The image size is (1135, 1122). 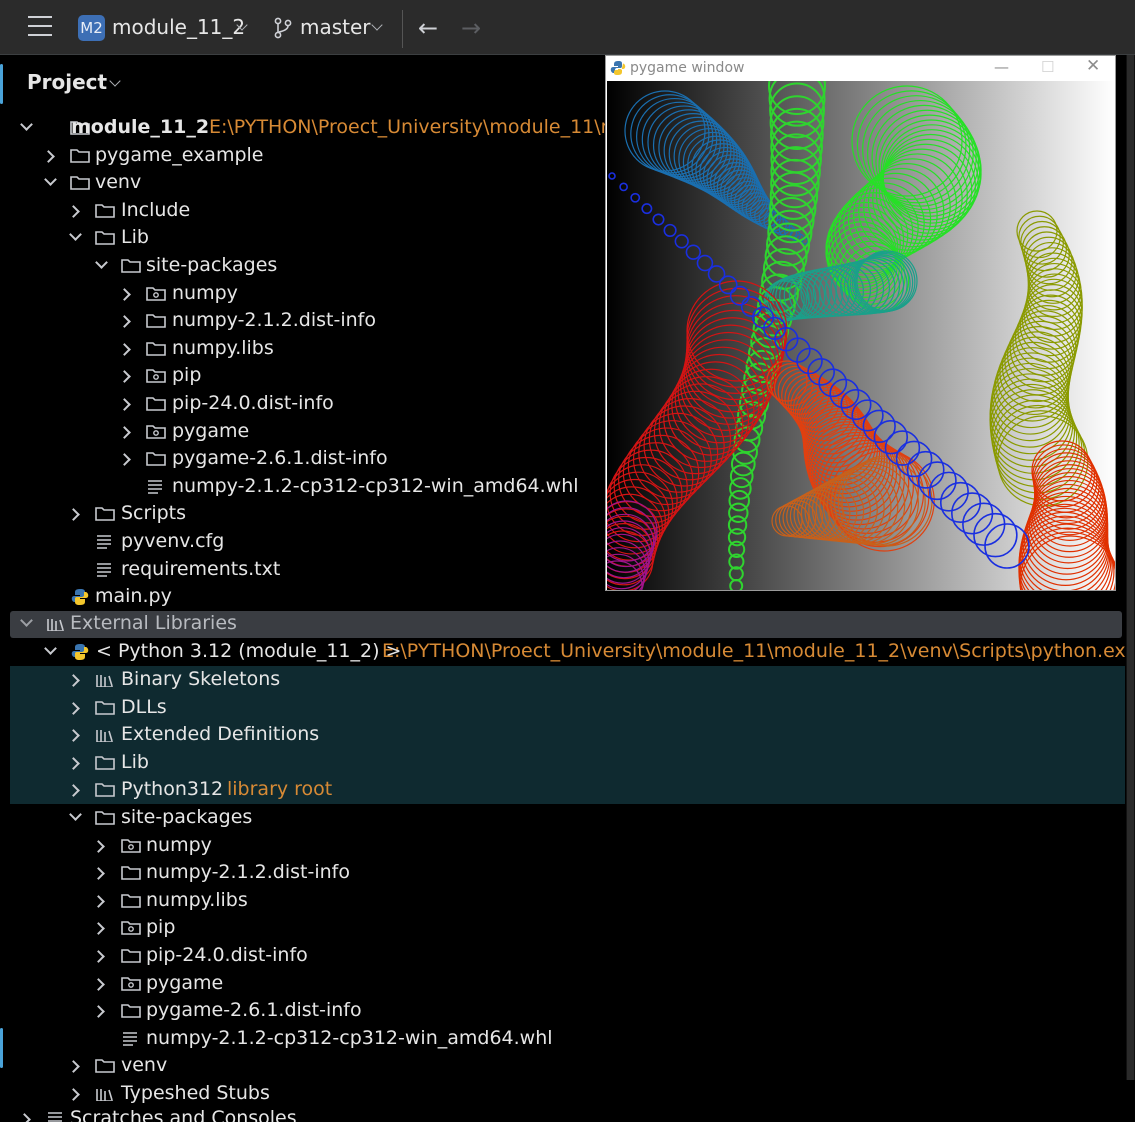 I want to click on tree-item-pip-dist-ext: pip-24.0.dist-info, so click(x=566, y=957).